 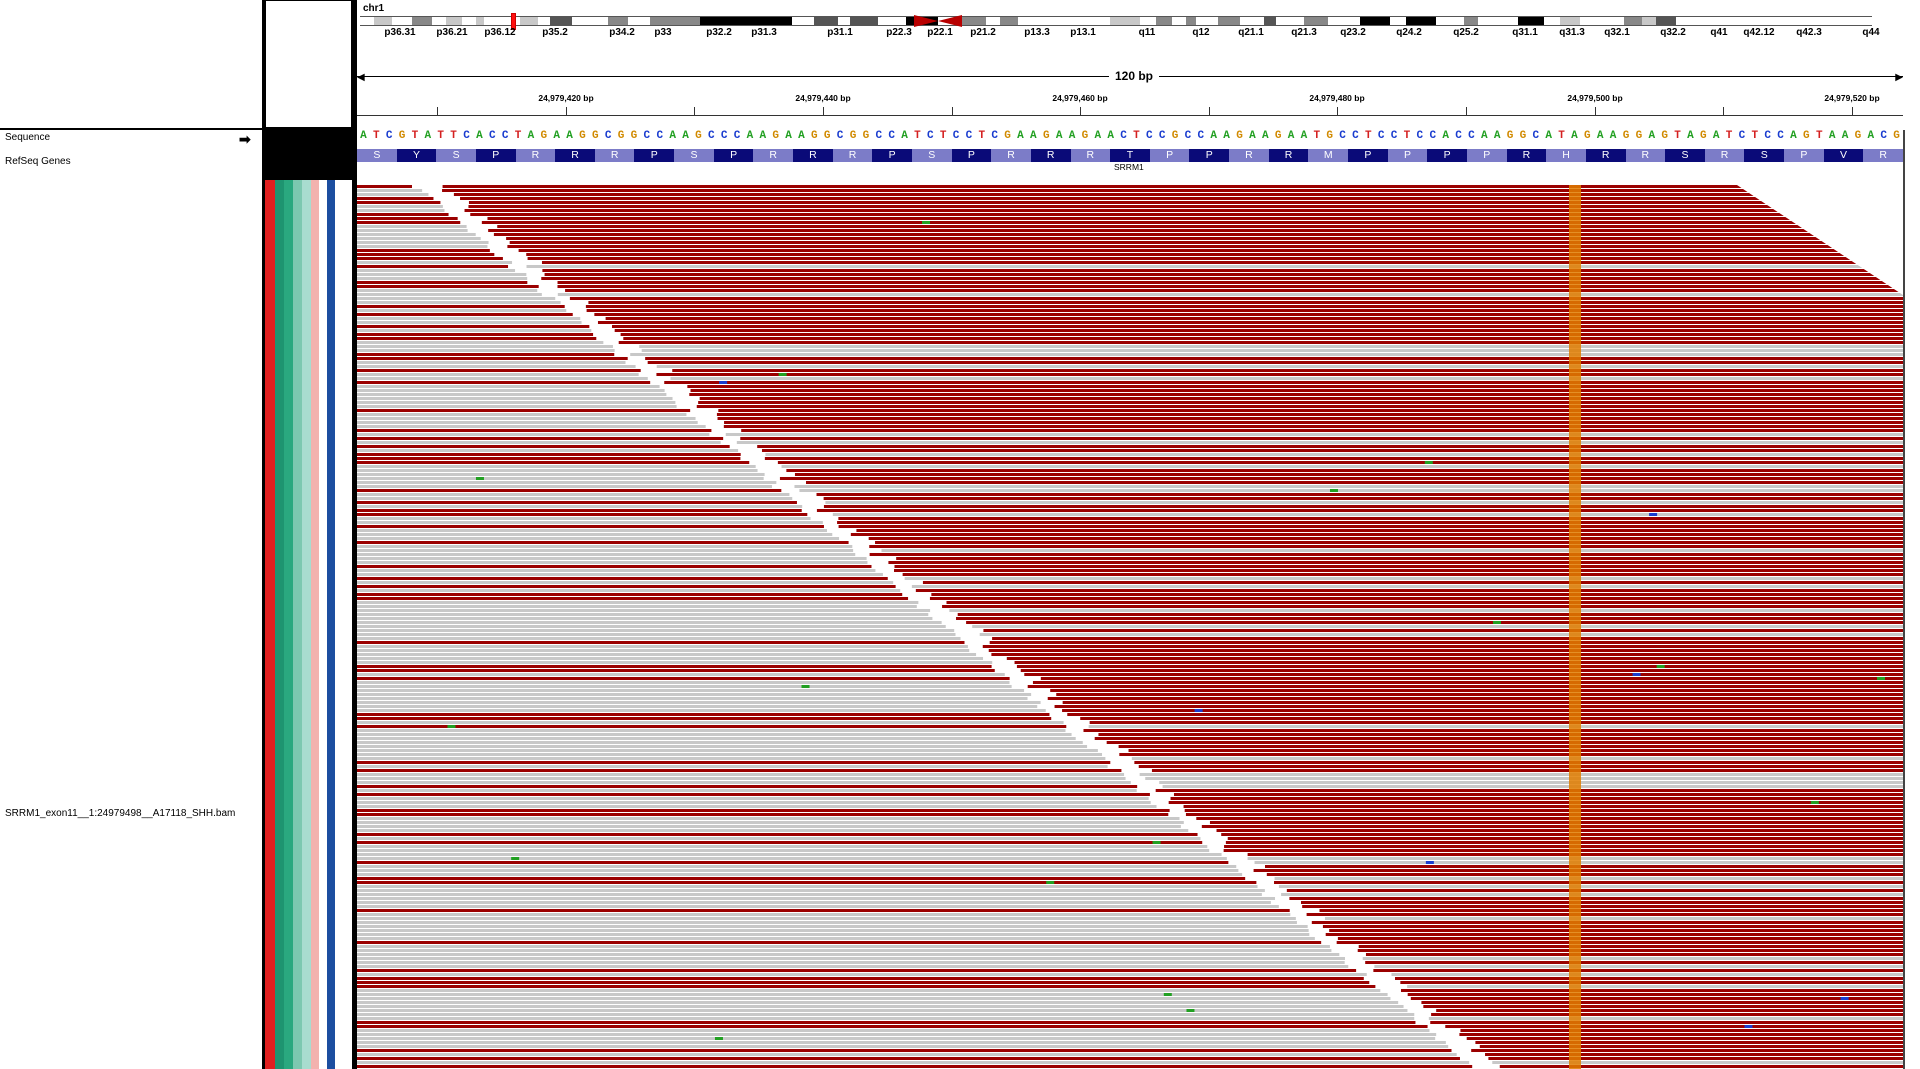 I want to click on gene-name-label: SRRM1, so click(x=1129, y=167).